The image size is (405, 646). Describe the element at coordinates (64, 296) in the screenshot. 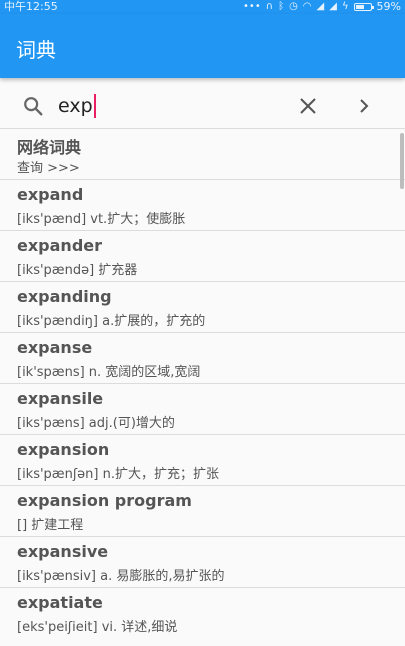

I see `entry-word: expanding` at that location.